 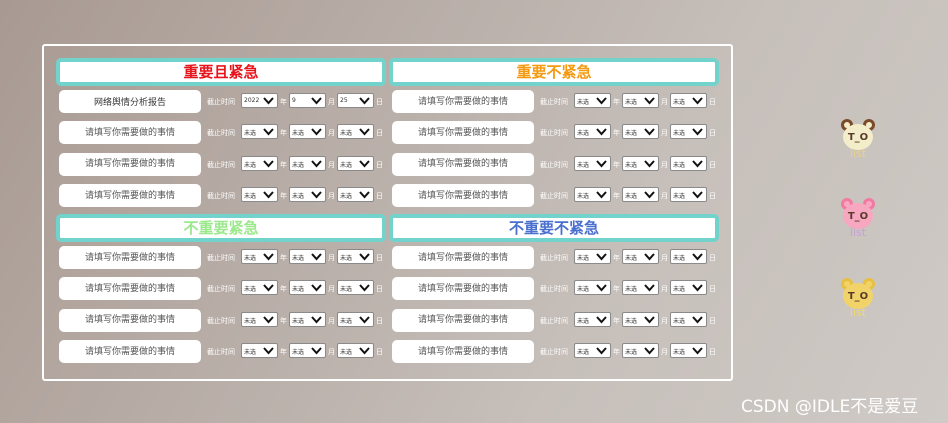 What do you see at coordinates (554, 228) in the screenshot?
I see `quadrant-title: 不重要不紧急` at bounding box center [554, 228].